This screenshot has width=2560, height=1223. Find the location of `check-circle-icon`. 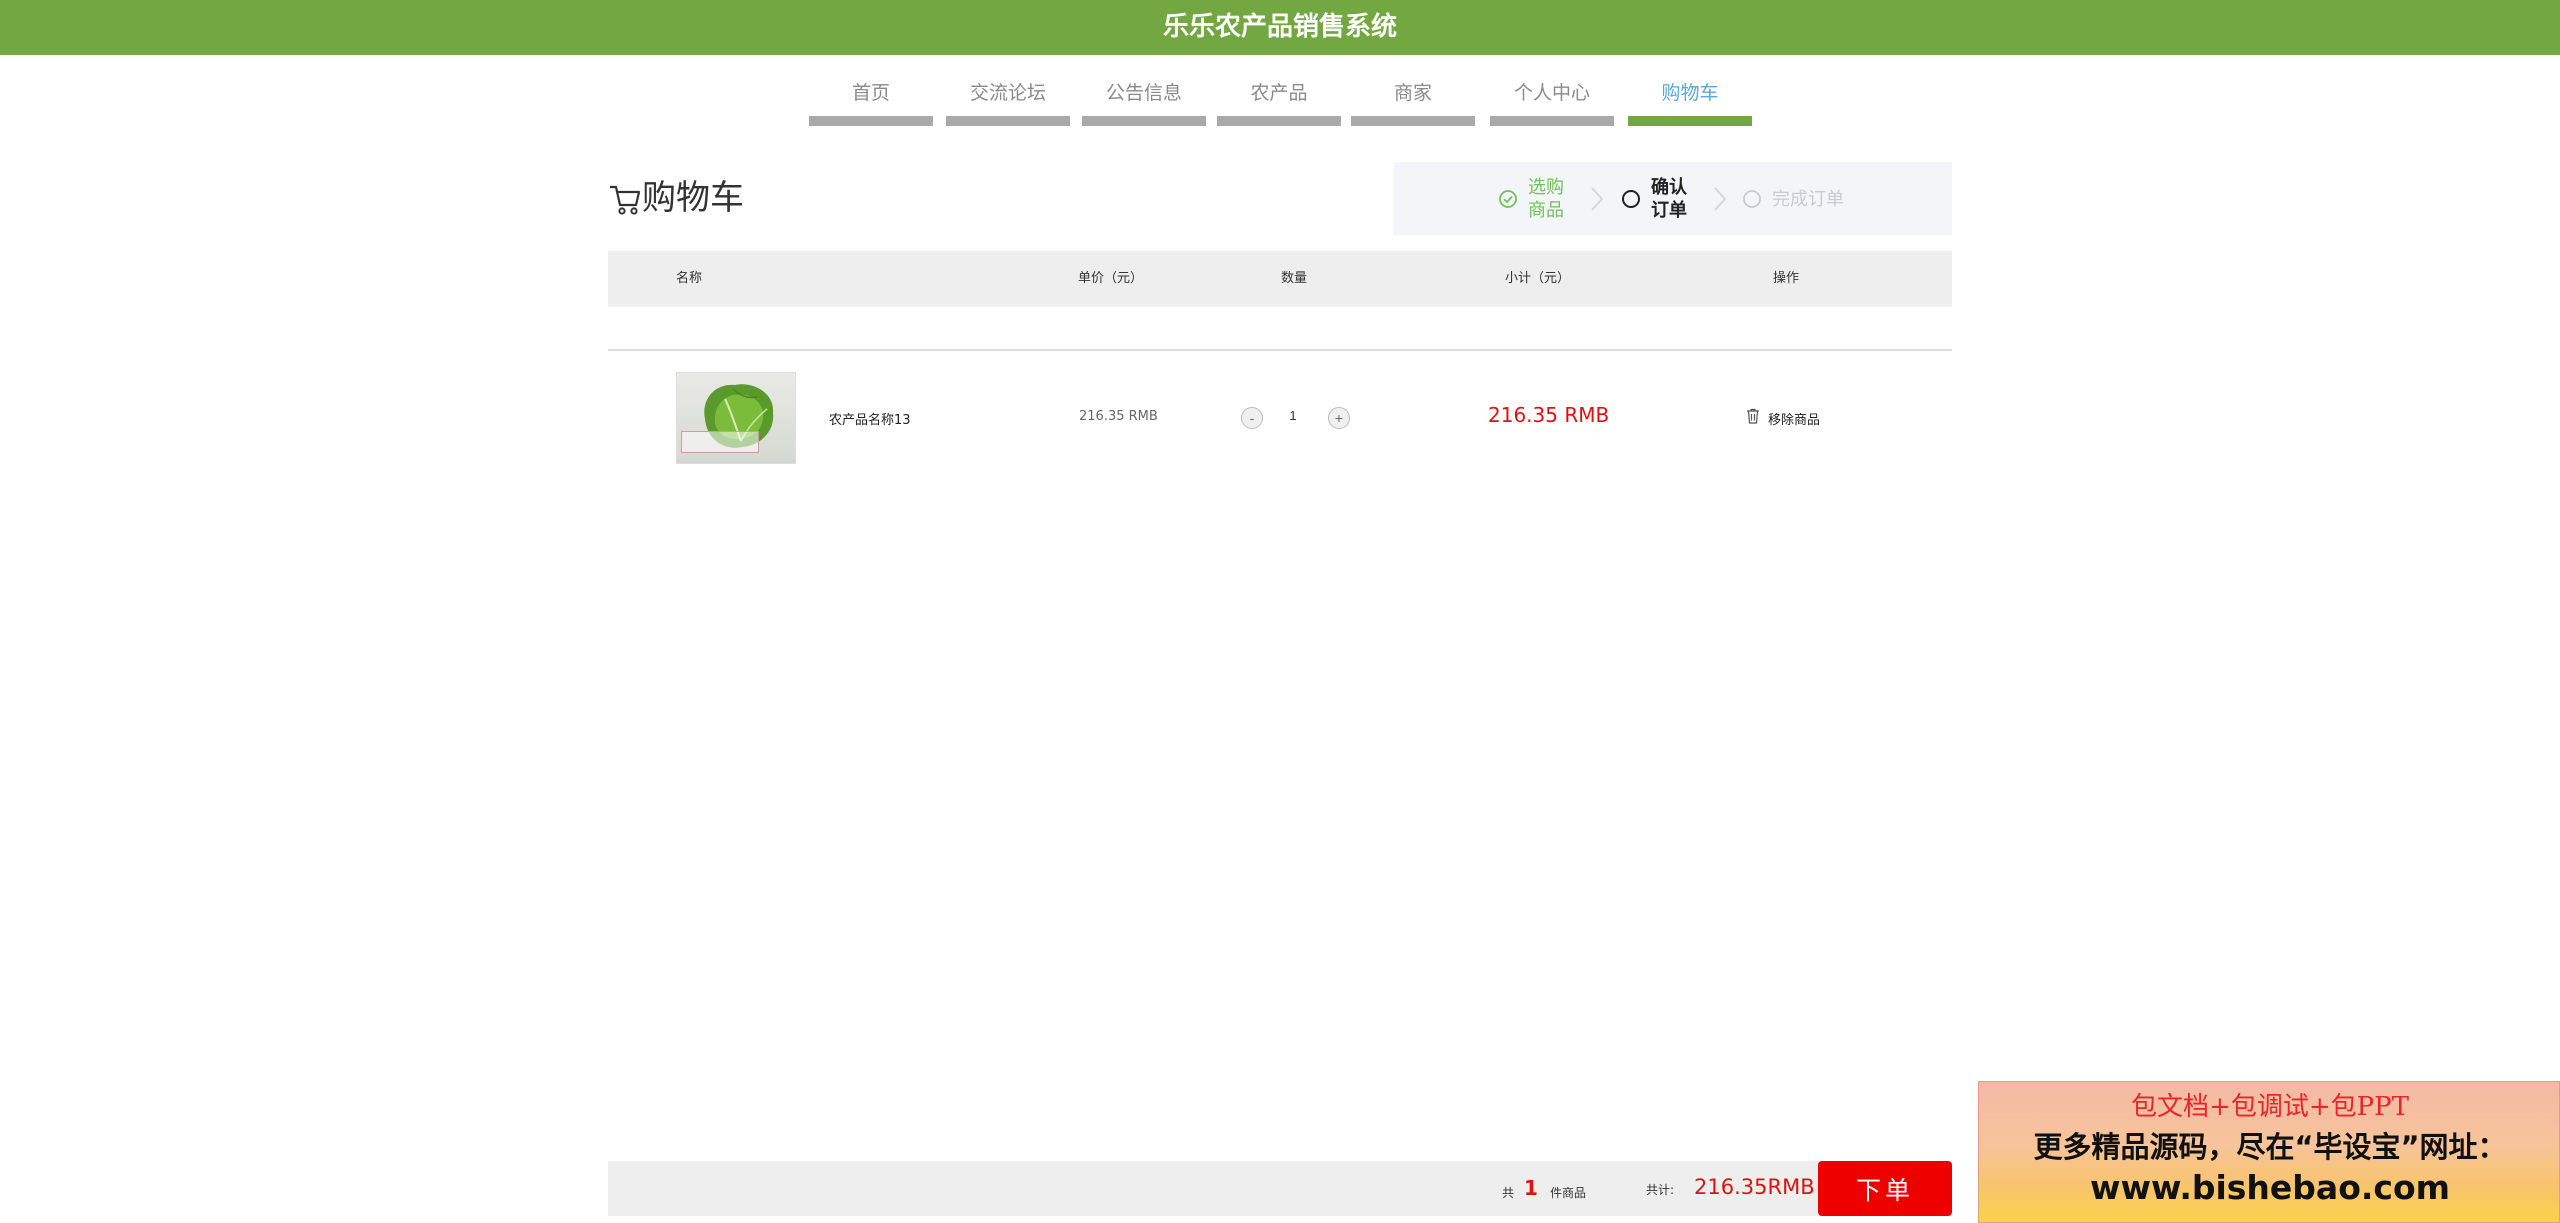

check-circle-icon is located at coordinates (1508, 199).